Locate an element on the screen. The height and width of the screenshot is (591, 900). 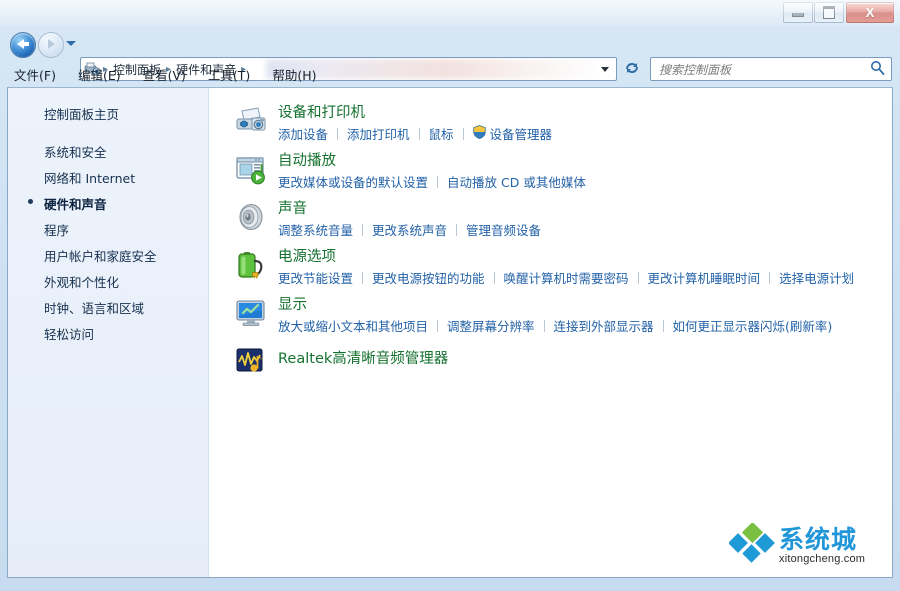
category-devices-and-printers: 设备和打印机 添加设备 添加打印机 鼠标 设备管理器 is located at coordinates (562, 125).